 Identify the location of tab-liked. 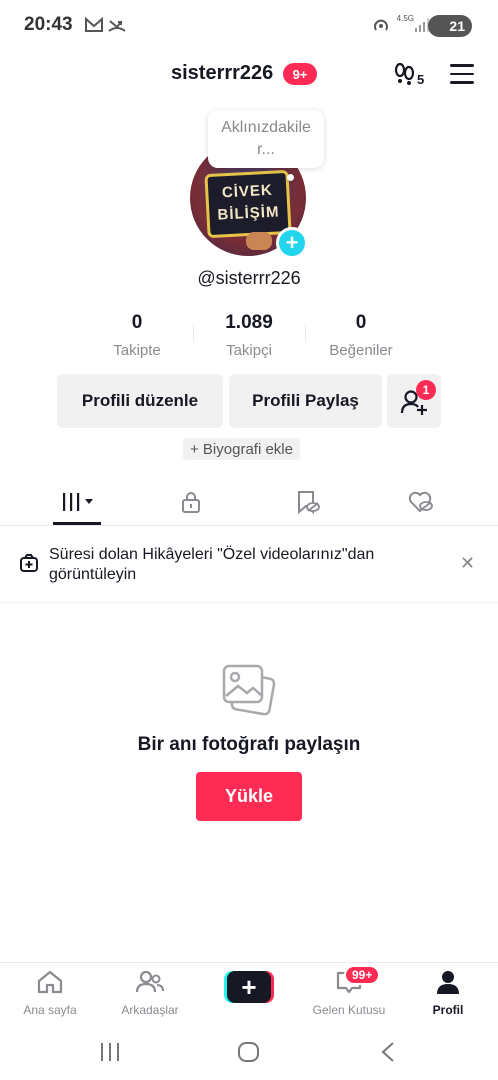
(421, 502).